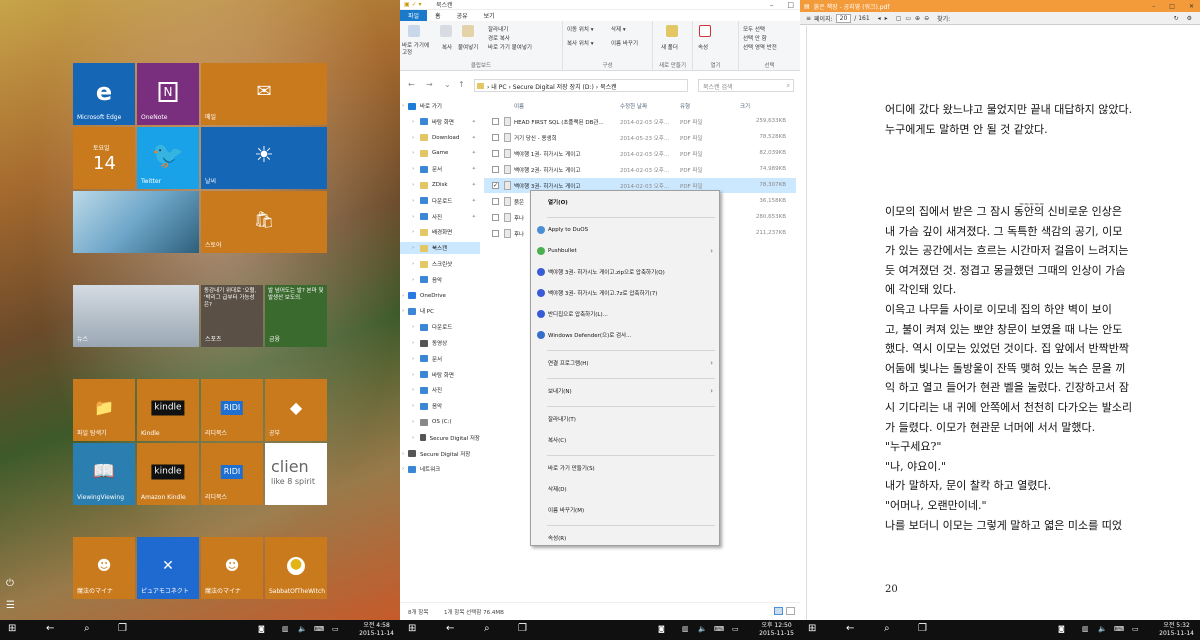  I want to click on tab-file: 파일, so click(414, 15).